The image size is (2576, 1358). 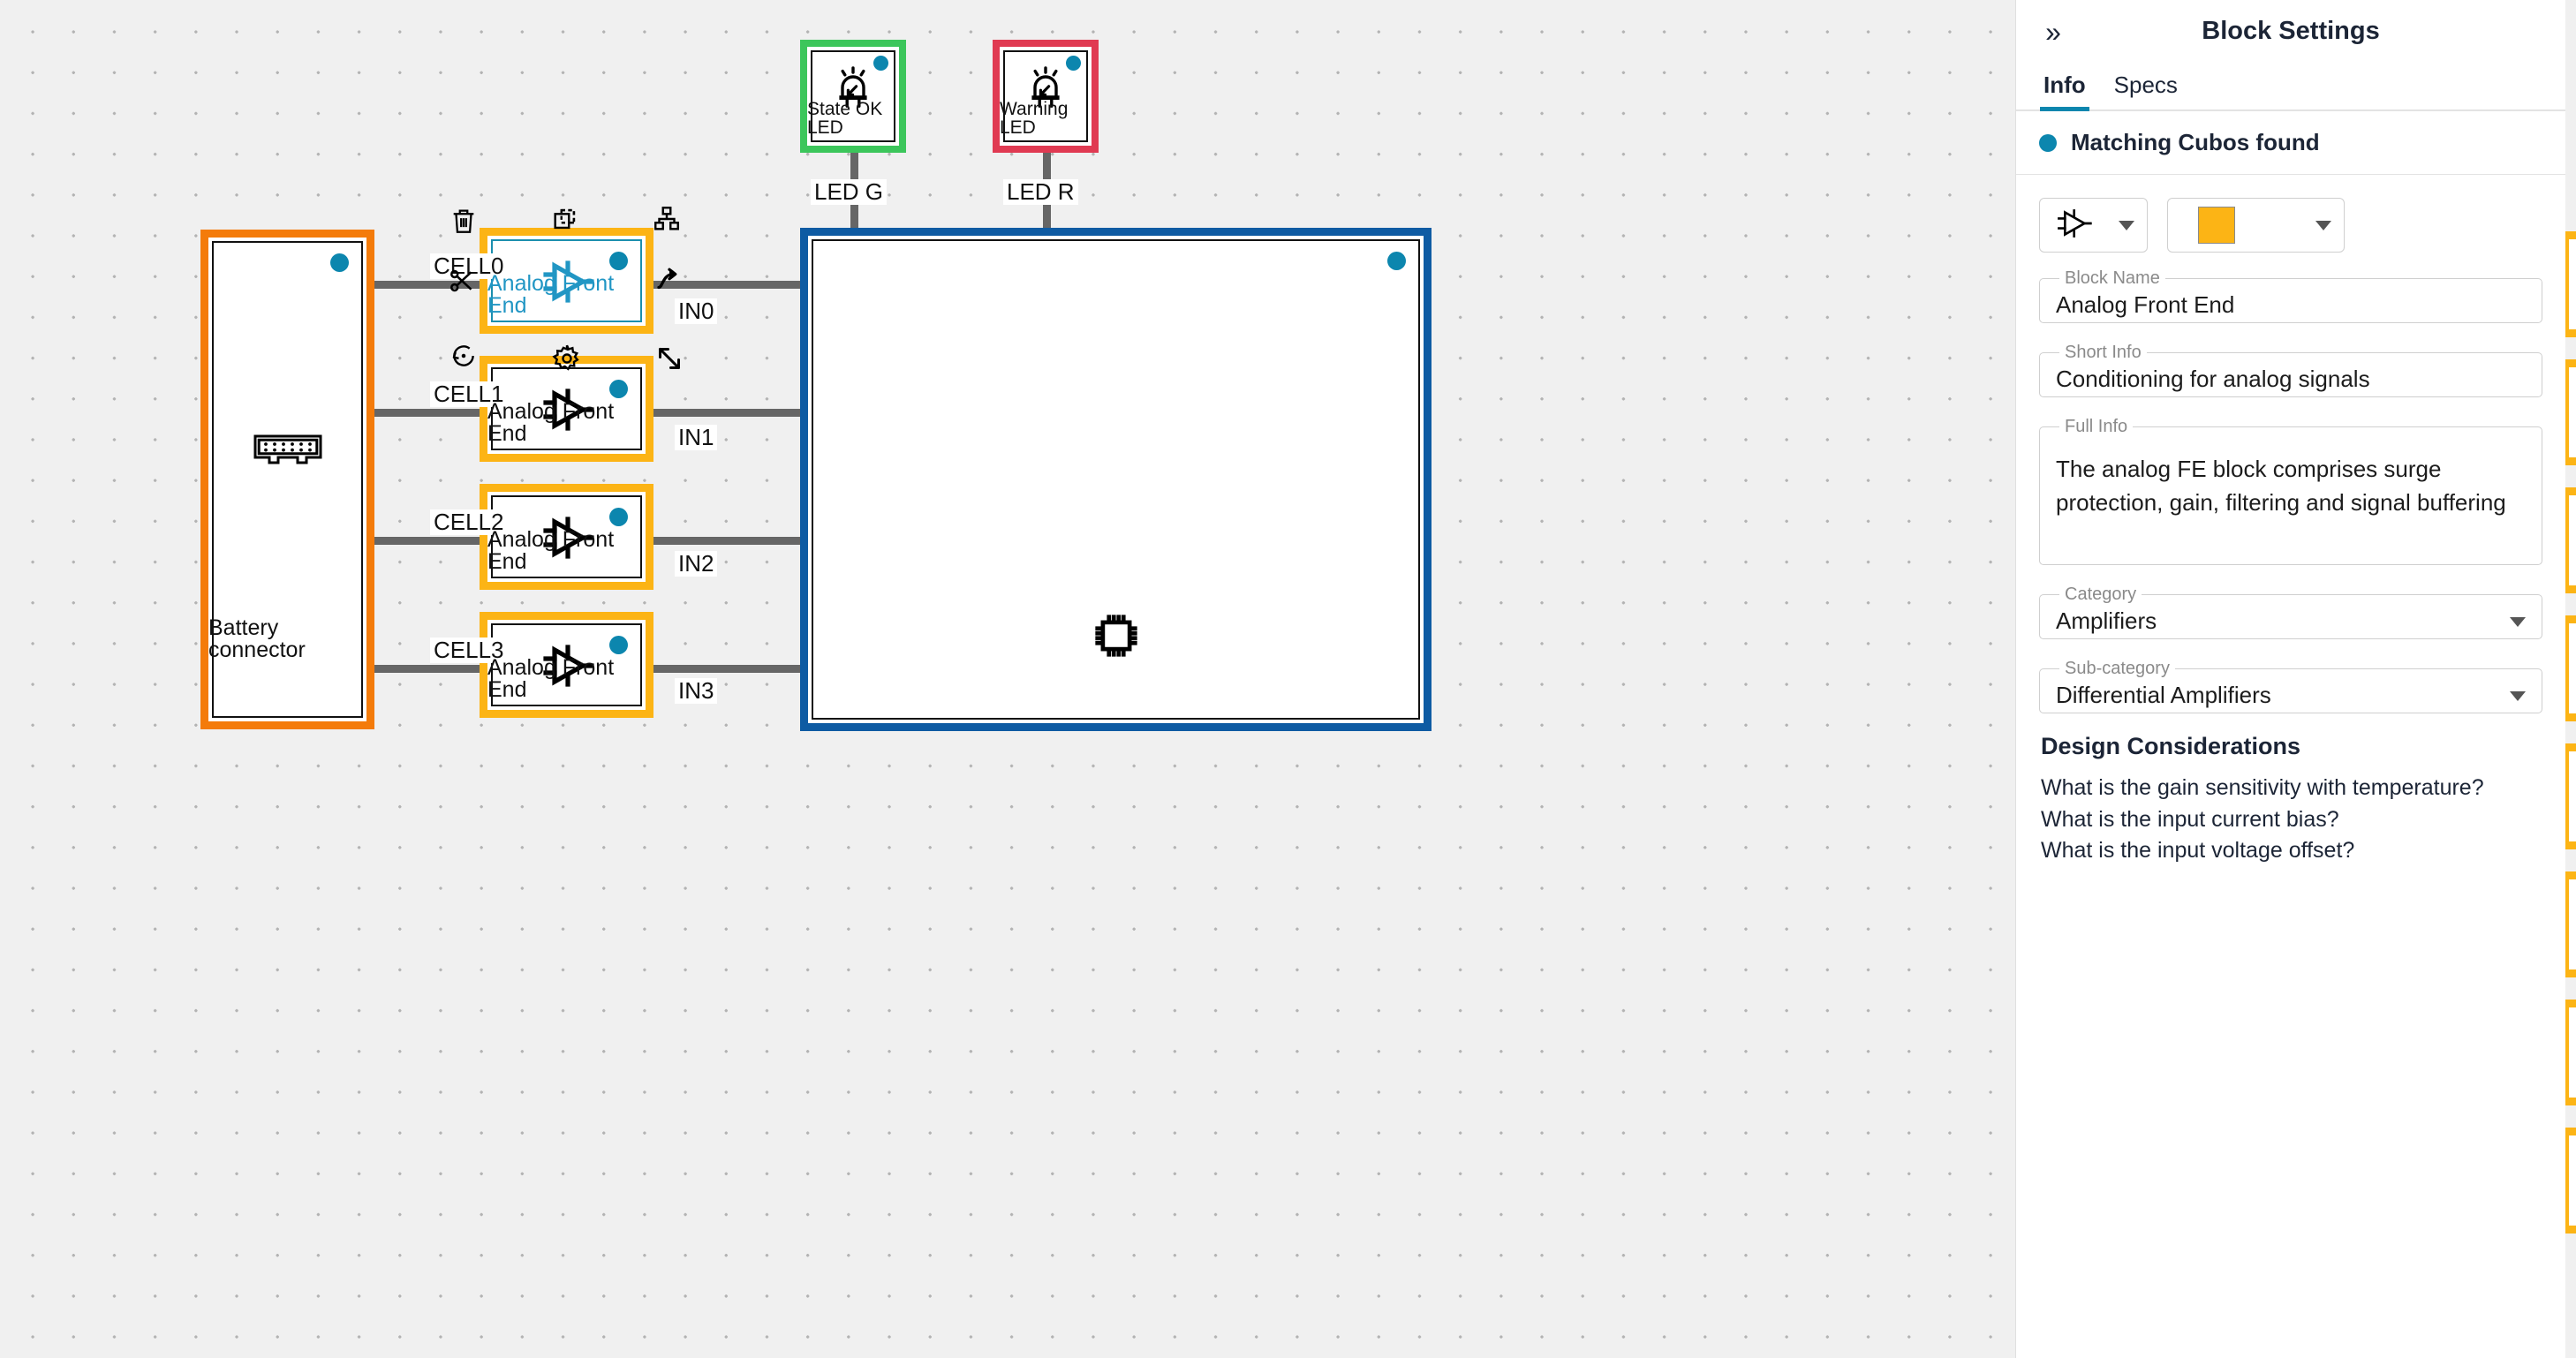 I want to click on block-analog-front-end-2: Analog Front End, so click(x=567, y=537).